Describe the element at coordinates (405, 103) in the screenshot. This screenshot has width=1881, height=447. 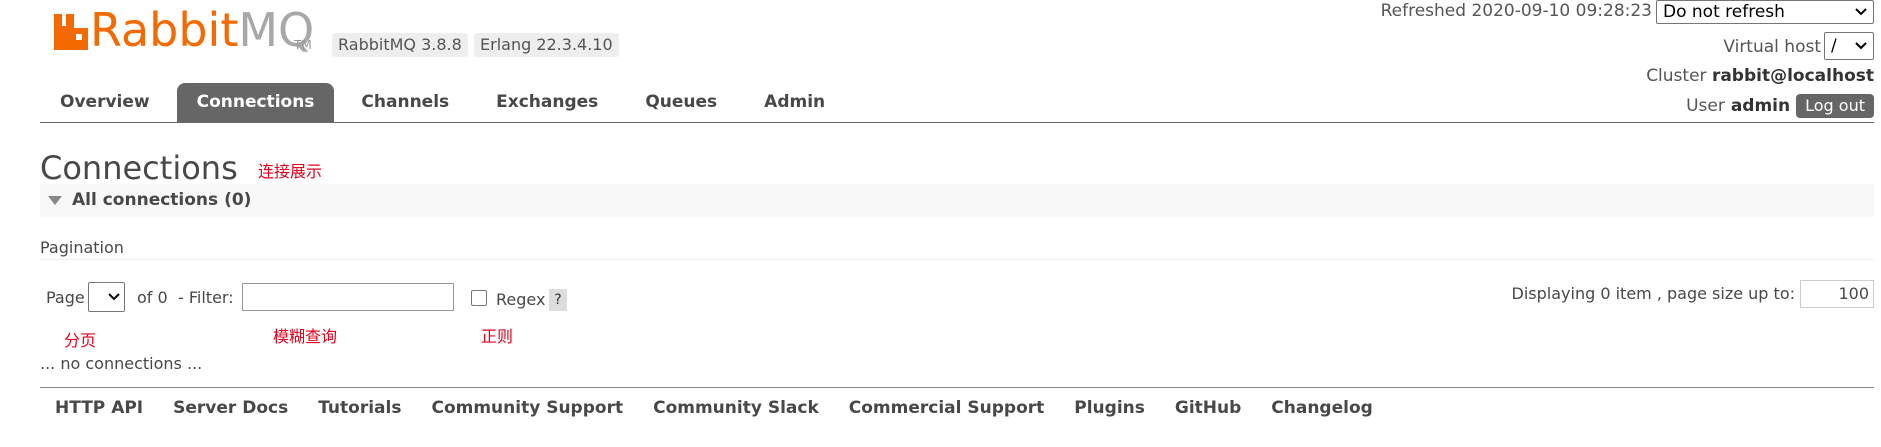
I see `tab-channels: Channels` at that location.